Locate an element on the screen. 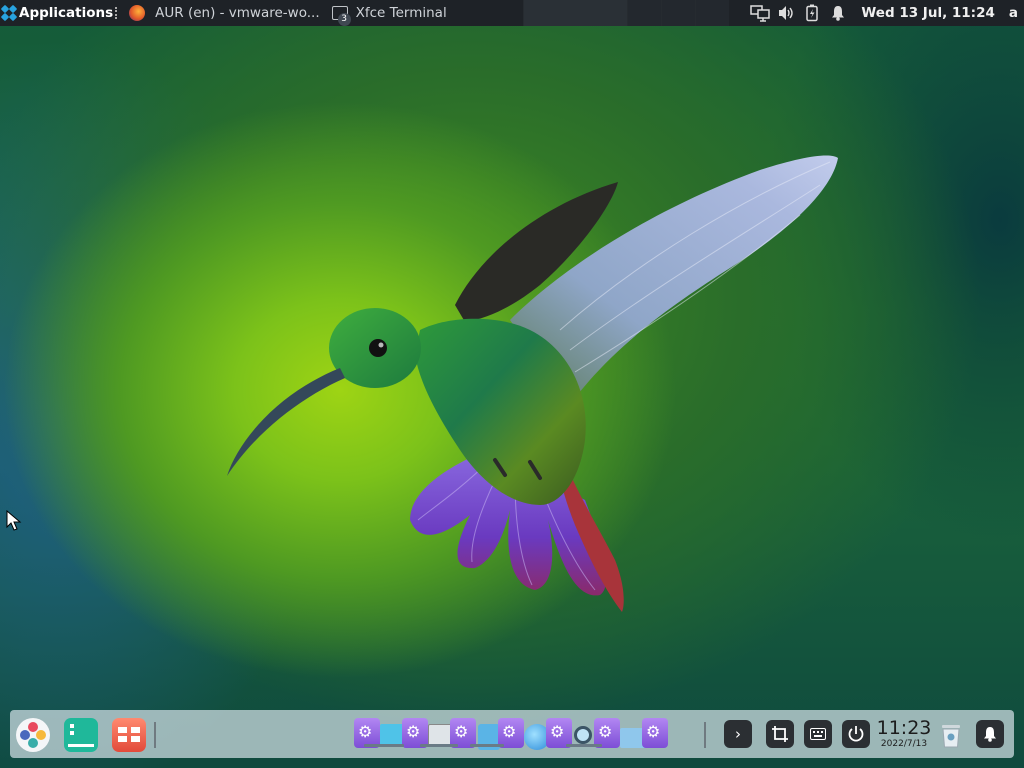  screenshot-button is located at coordinates (780, 734).